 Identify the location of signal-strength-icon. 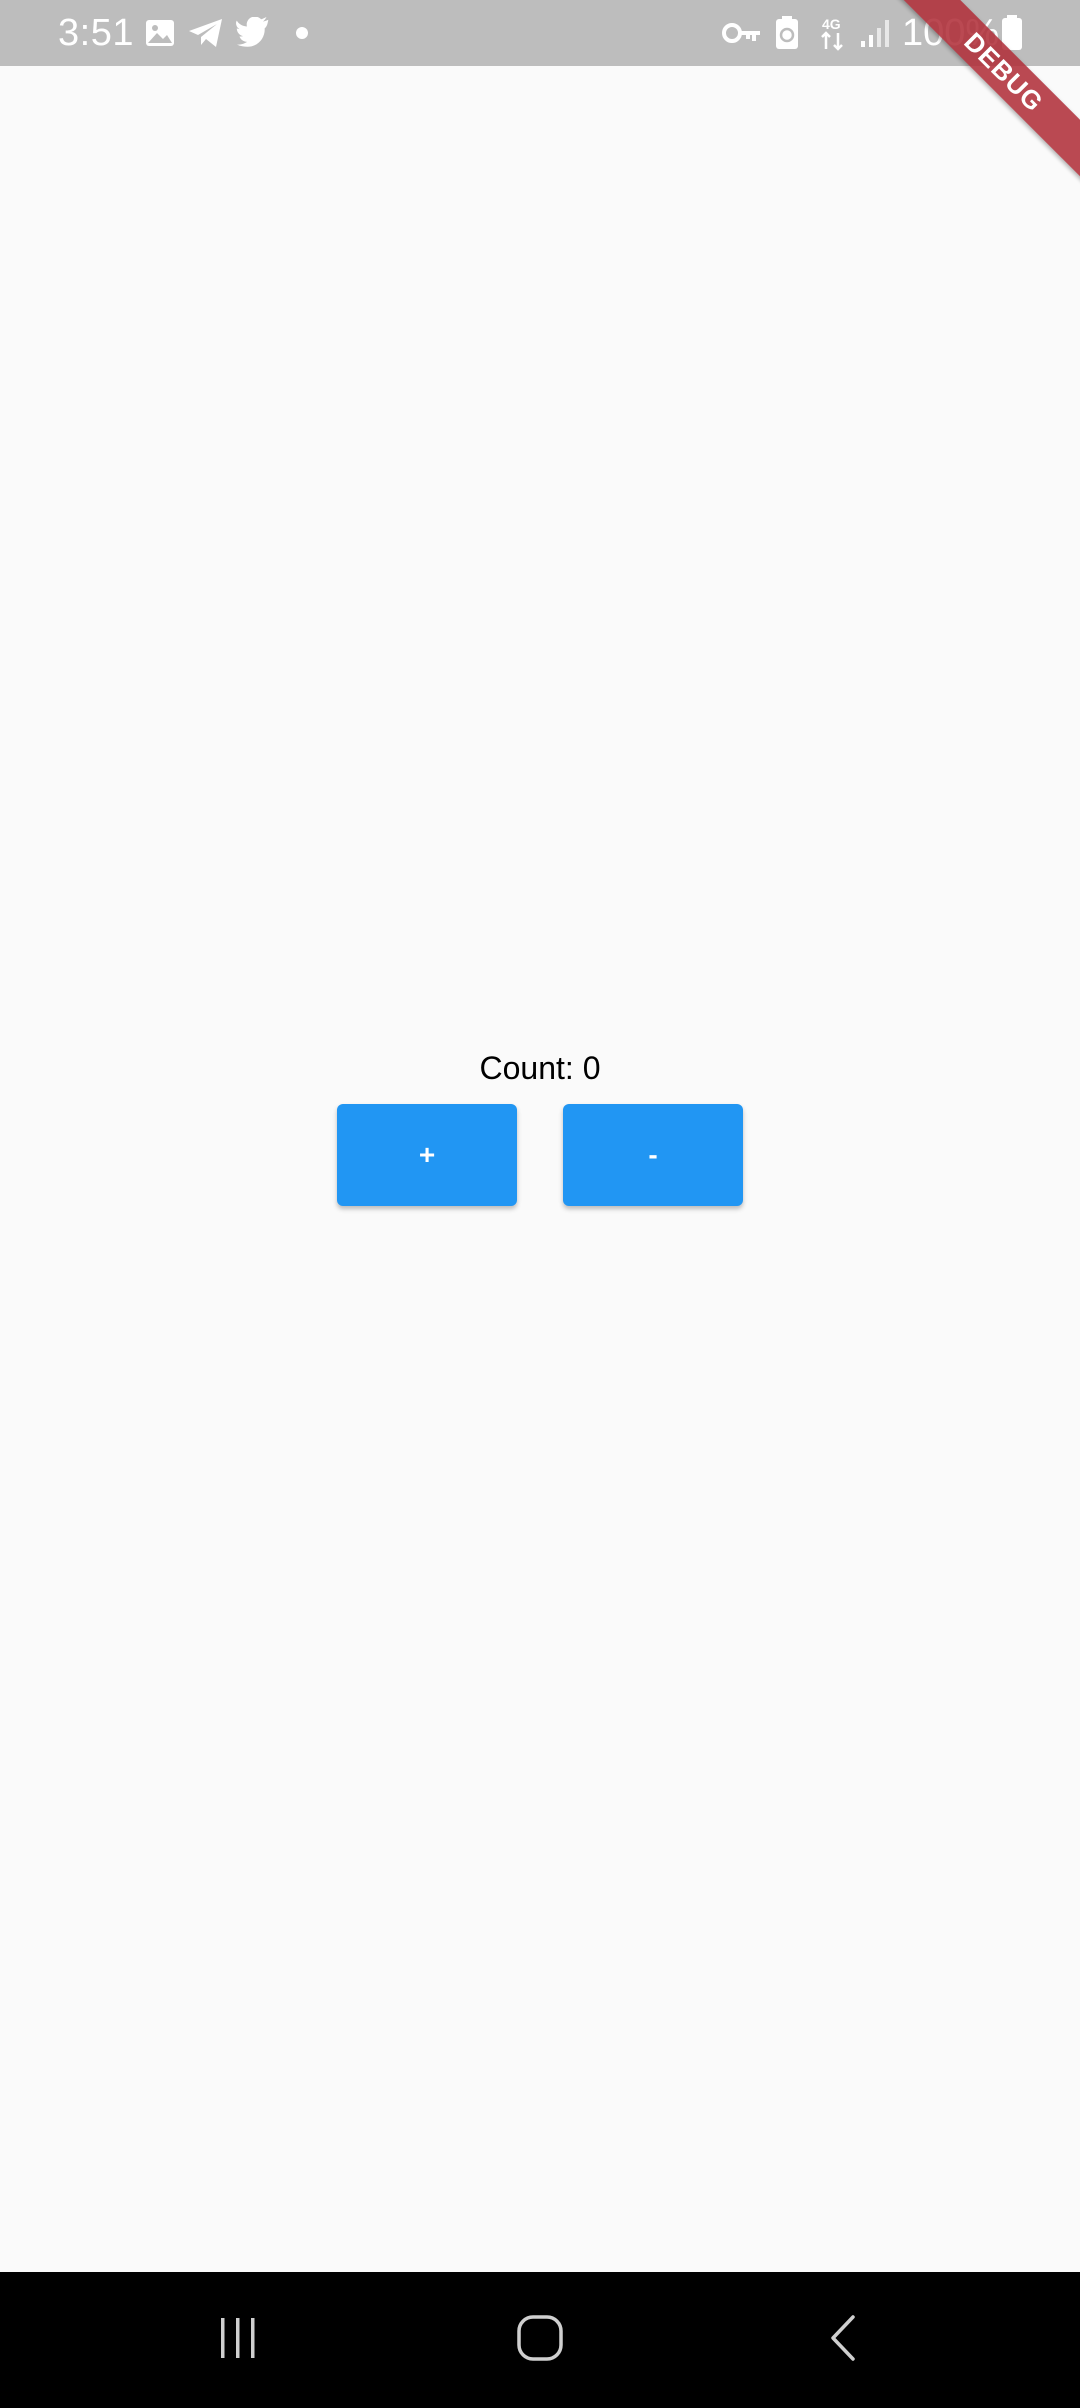
(875, 33).